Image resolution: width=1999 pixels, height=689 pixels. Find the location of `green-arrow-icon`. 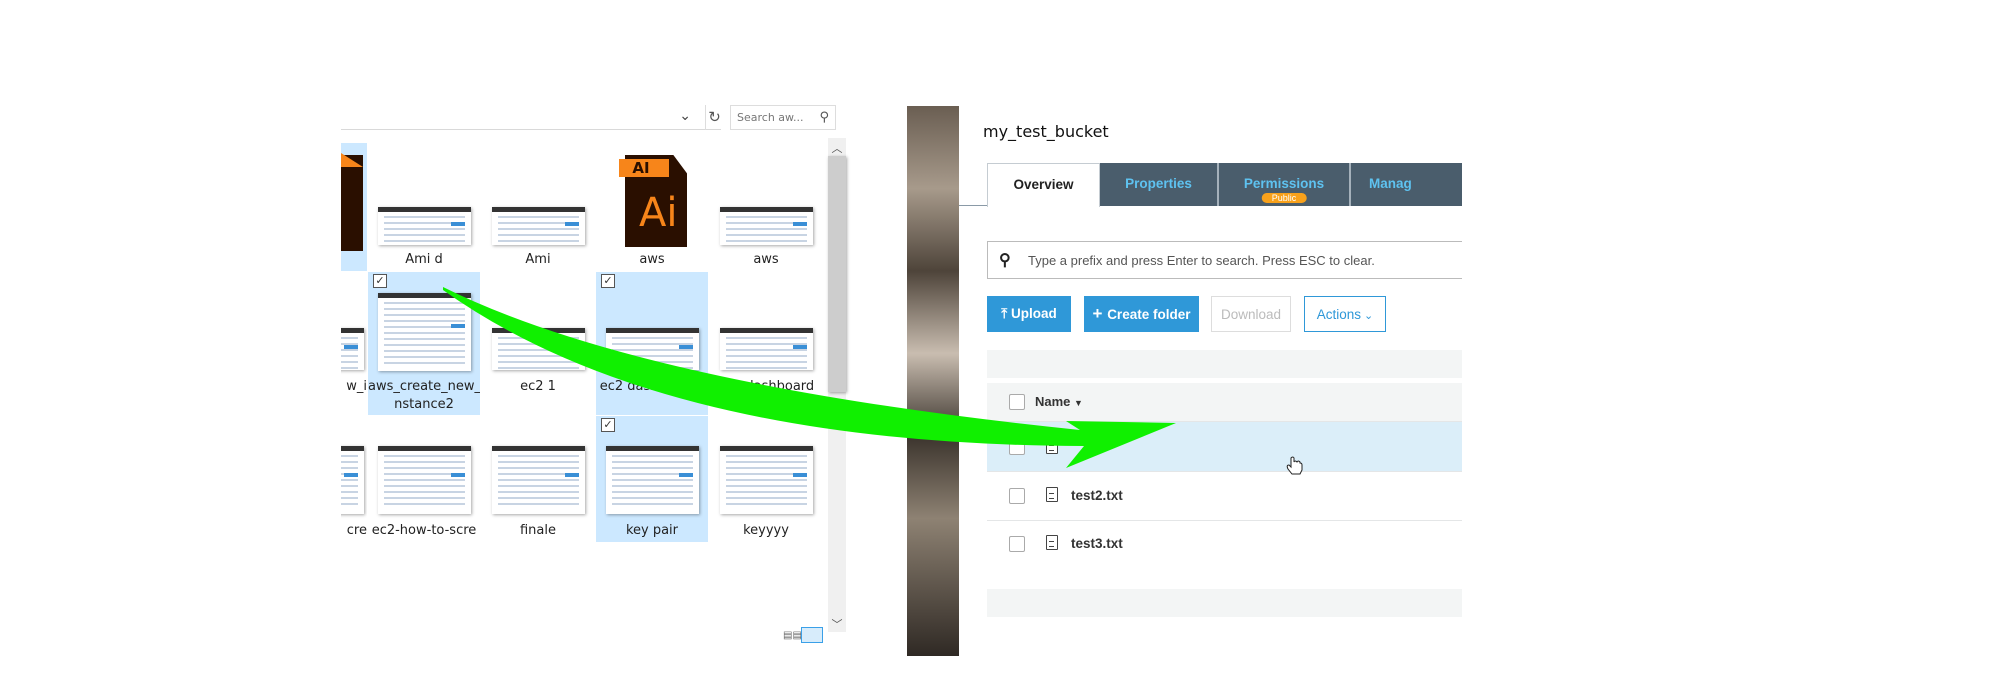

green-arrow-icon is located at coordinates (809, 377).